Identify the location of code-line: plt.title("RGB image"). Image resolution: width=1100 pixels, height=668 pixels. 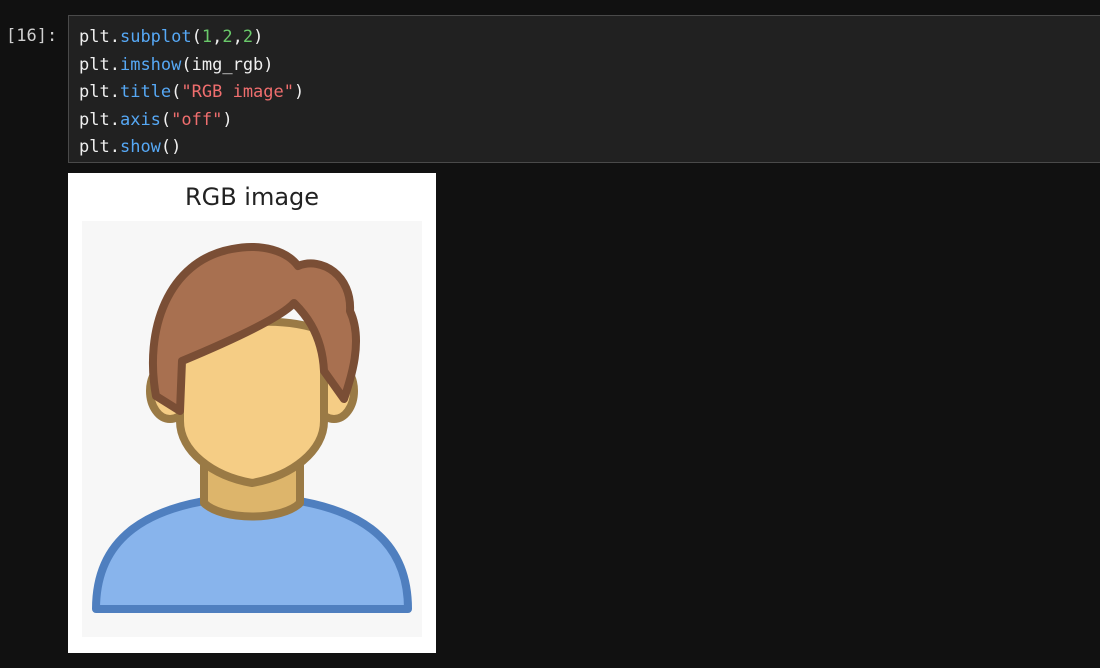
(589, 93).